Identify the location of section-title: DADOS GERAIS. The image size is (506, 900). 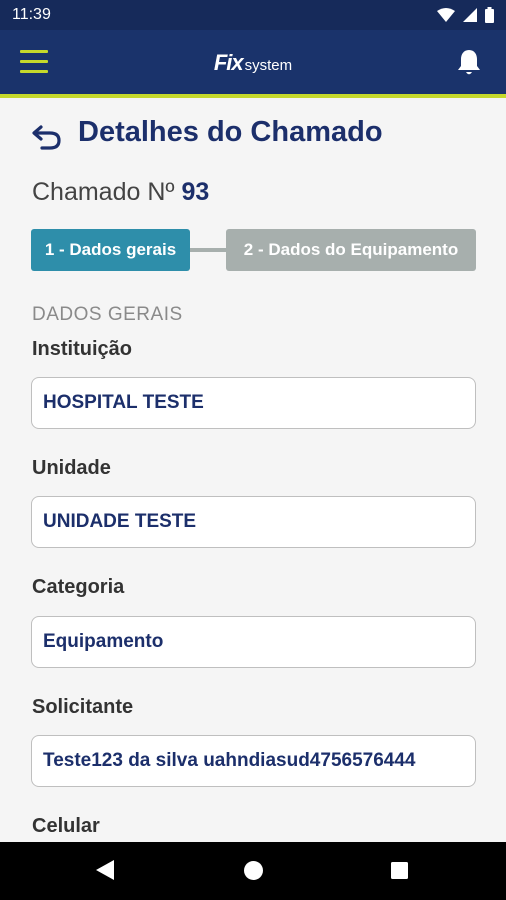
(107, 314).